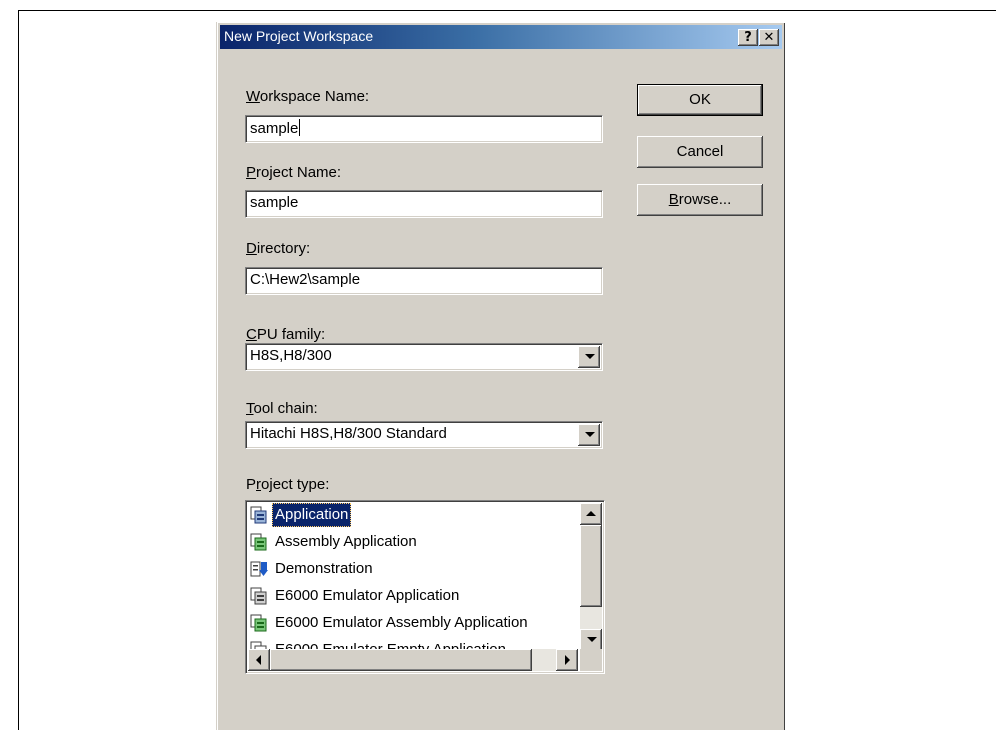 The image size is (996, 730). Describe the element at coordinates (295, 484) in the screenshot. I see `project-type-label-text: oject type:` at that location.